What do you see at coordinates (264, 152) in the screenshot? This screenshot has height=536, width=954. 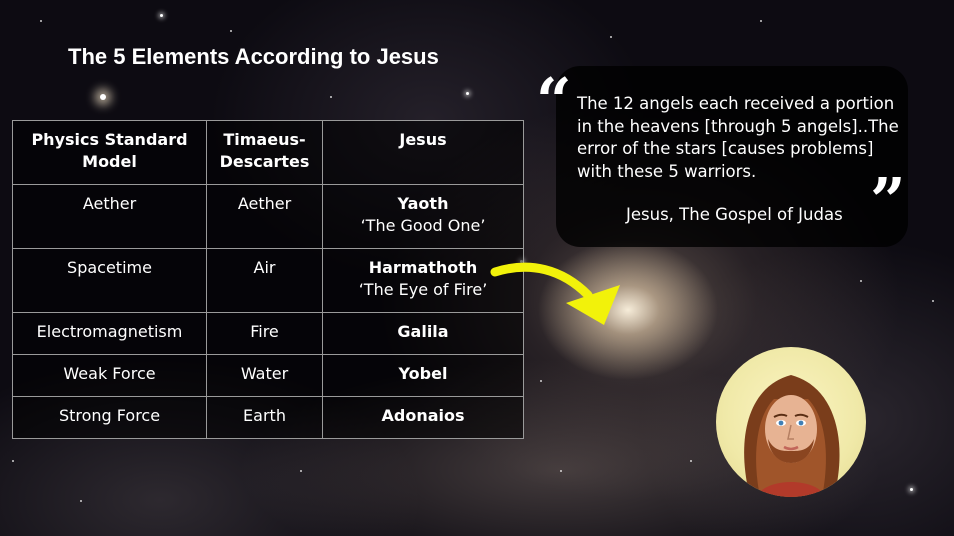 I see `header-timaeus: Timaeus-Descartes` at bounding box center [264, 152].